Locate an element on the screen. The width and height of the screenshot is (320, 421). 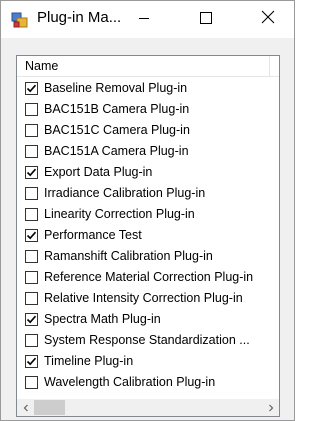
list-item-label: Wavelength Calibration Plug-in is located at coordinates (130, 382).